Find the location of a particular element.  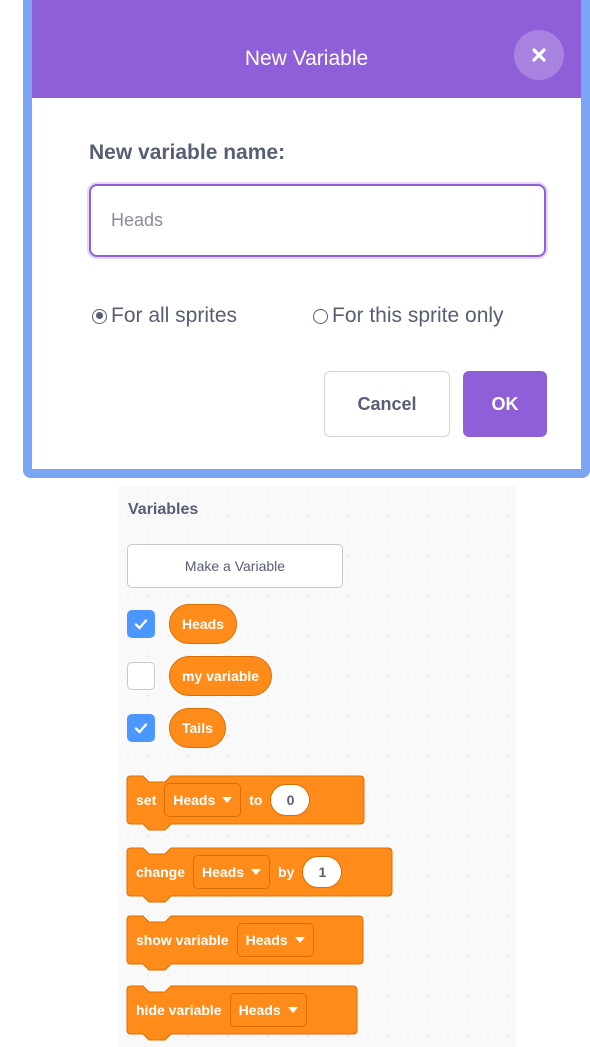

dialog-header: New Variable is located at coordinates (306, 49).